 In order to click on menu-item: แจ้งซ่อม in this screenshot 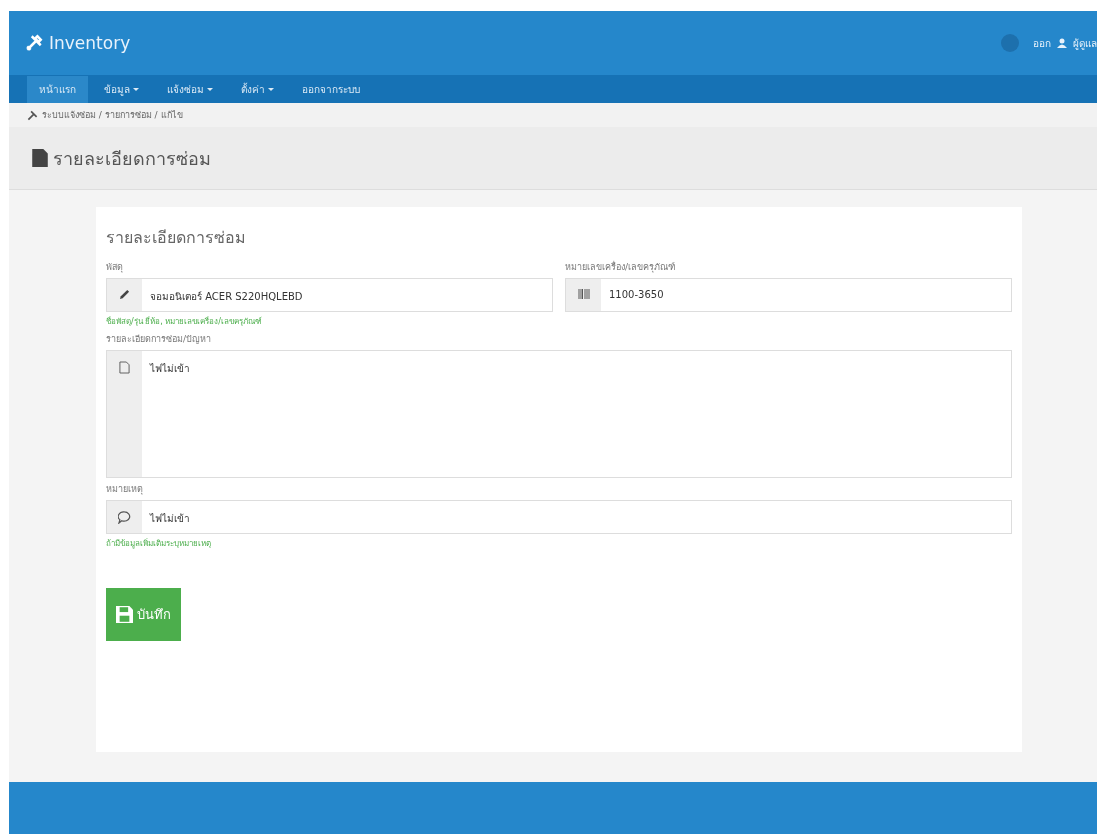, I will do `click(190, 89)`.